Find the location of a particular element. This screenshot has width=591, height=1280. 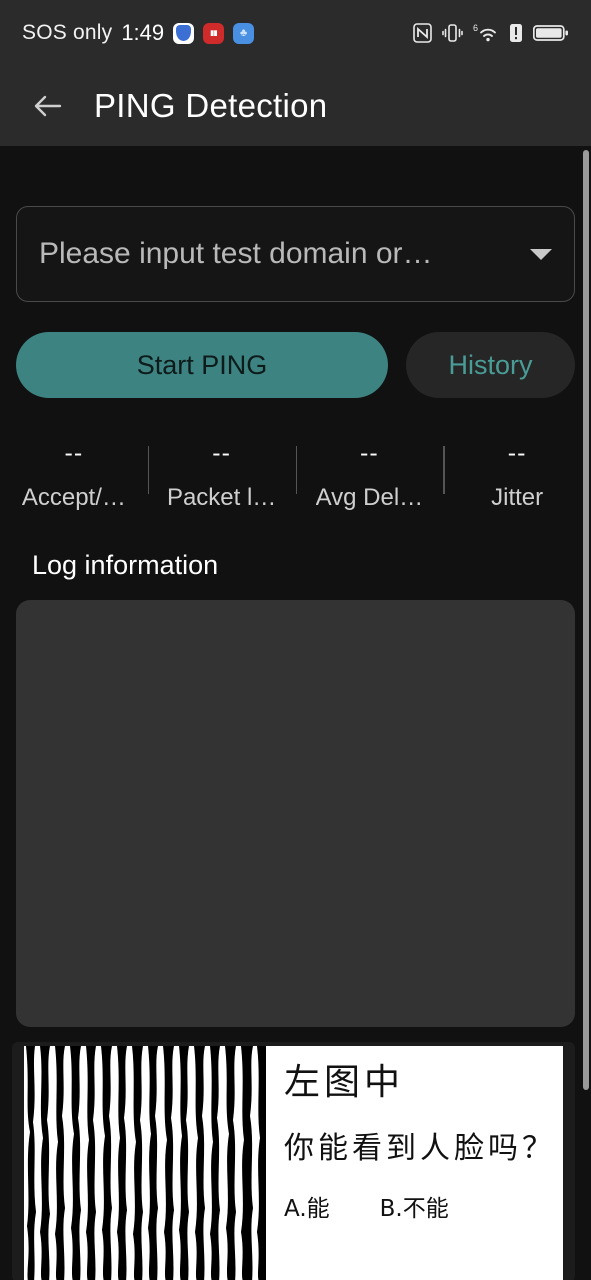

status-bar-right: 6 is located at coordinates (491, 33).